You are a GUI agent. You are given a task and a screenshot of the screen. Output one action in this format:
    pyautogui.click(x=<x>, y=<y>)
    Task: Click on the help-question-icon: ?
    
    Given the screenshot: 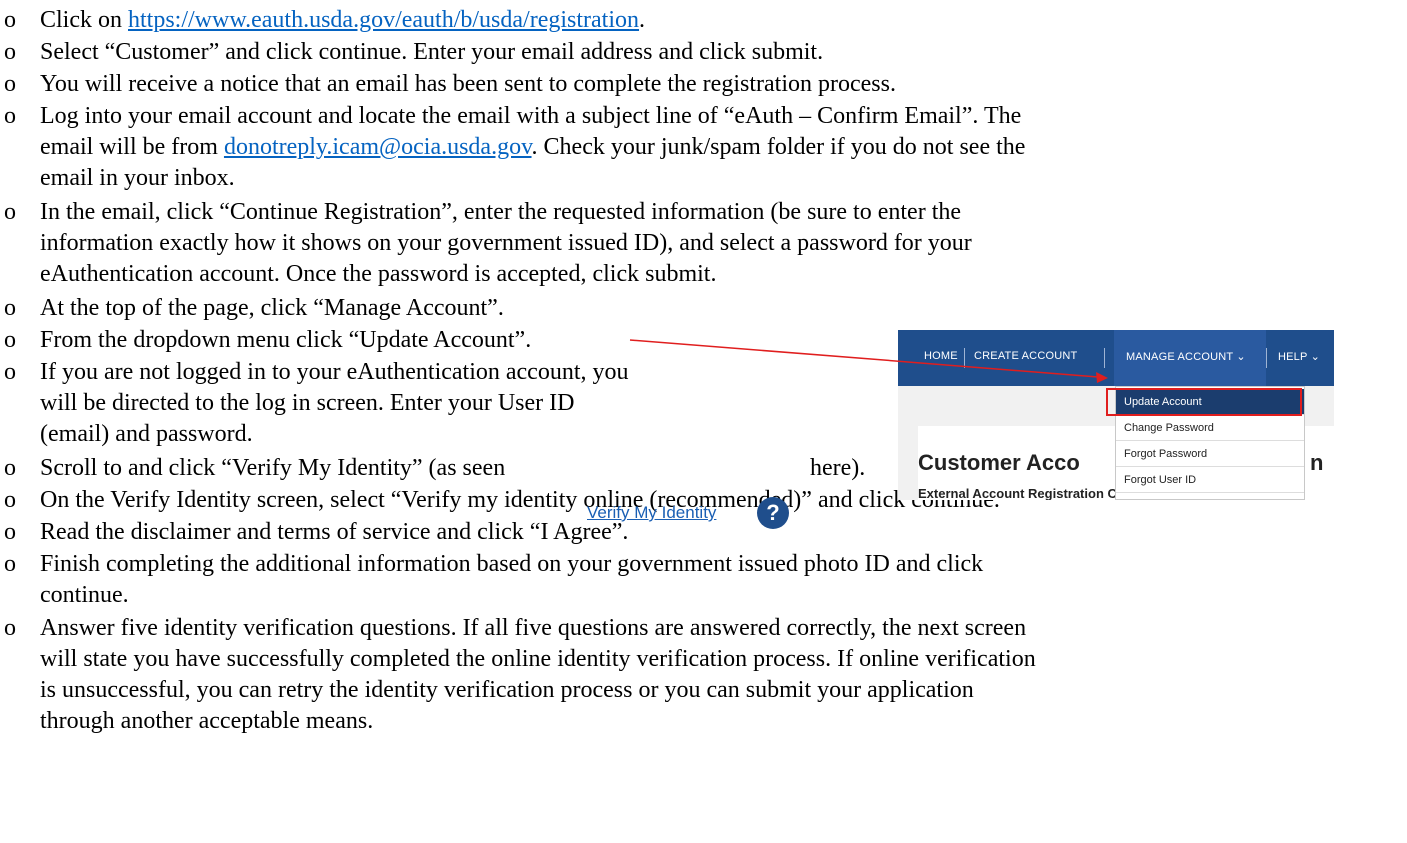 What is the action you would take?
    pyautogui.click(x=773, y=513)
    